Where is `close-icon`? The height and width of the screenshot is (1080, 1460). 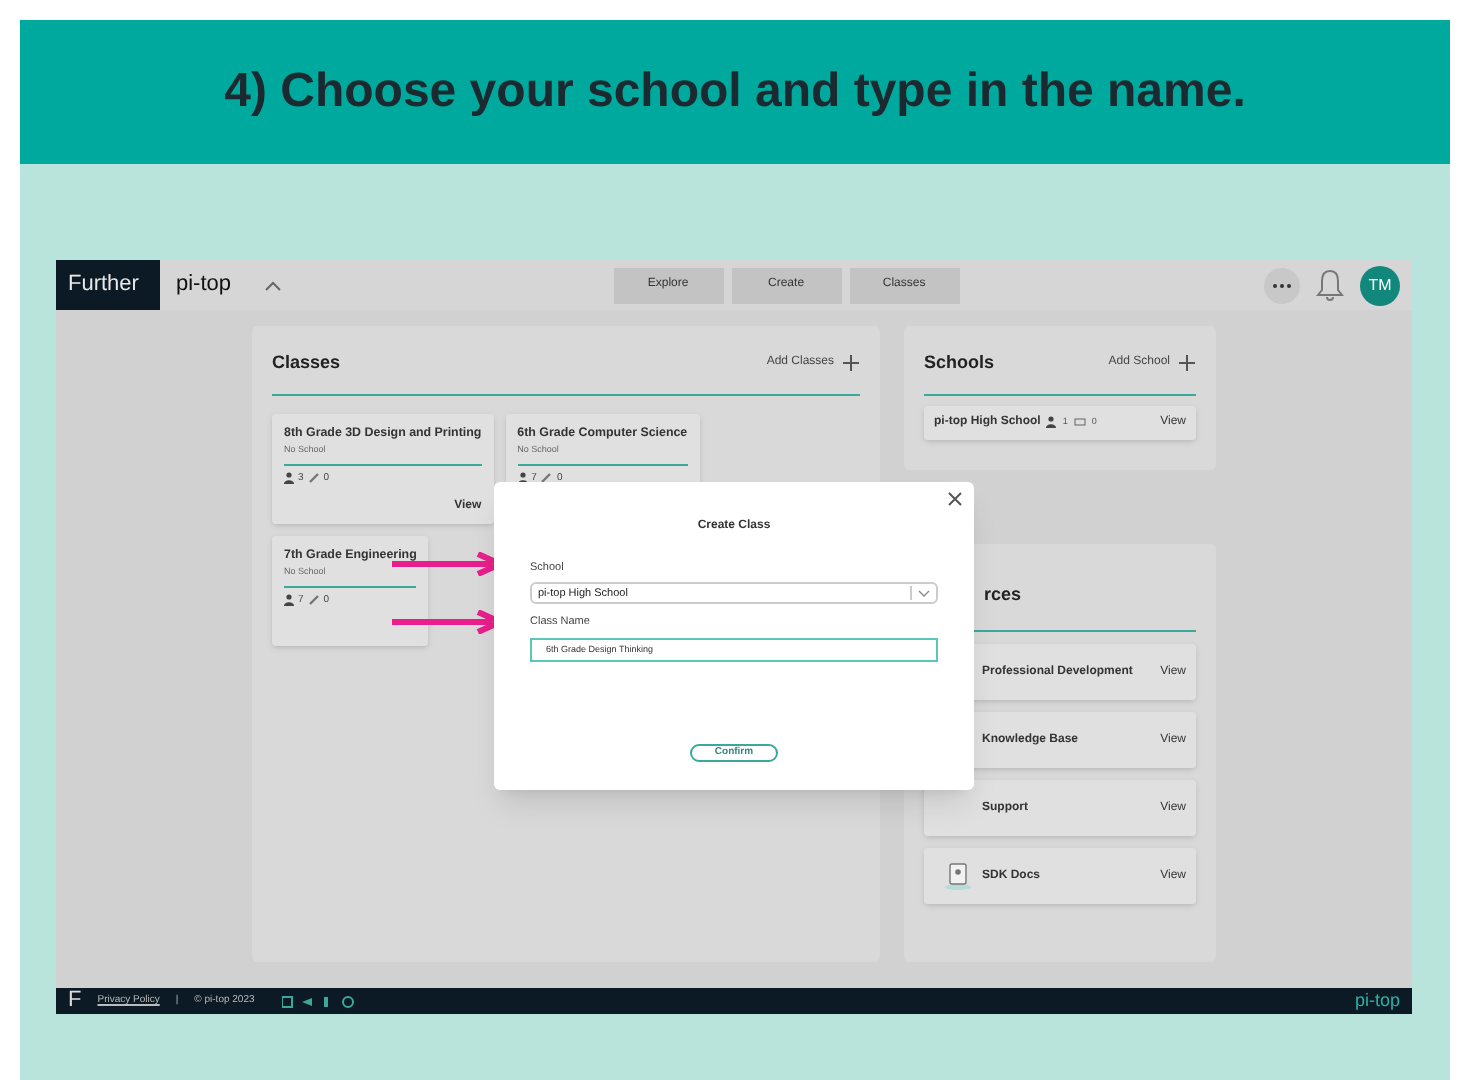 close-icon is located at coordinates (955, 499).